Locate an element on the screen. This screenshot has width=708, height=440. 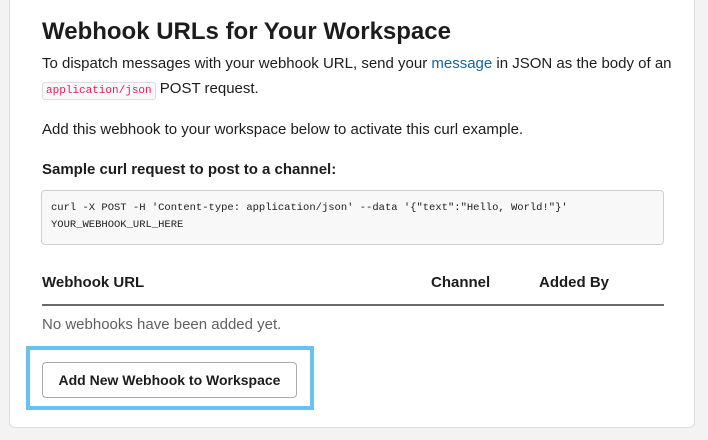
add-new-webhook-button: Add New Webhook to Workspace is located at coordinates (169, 380).